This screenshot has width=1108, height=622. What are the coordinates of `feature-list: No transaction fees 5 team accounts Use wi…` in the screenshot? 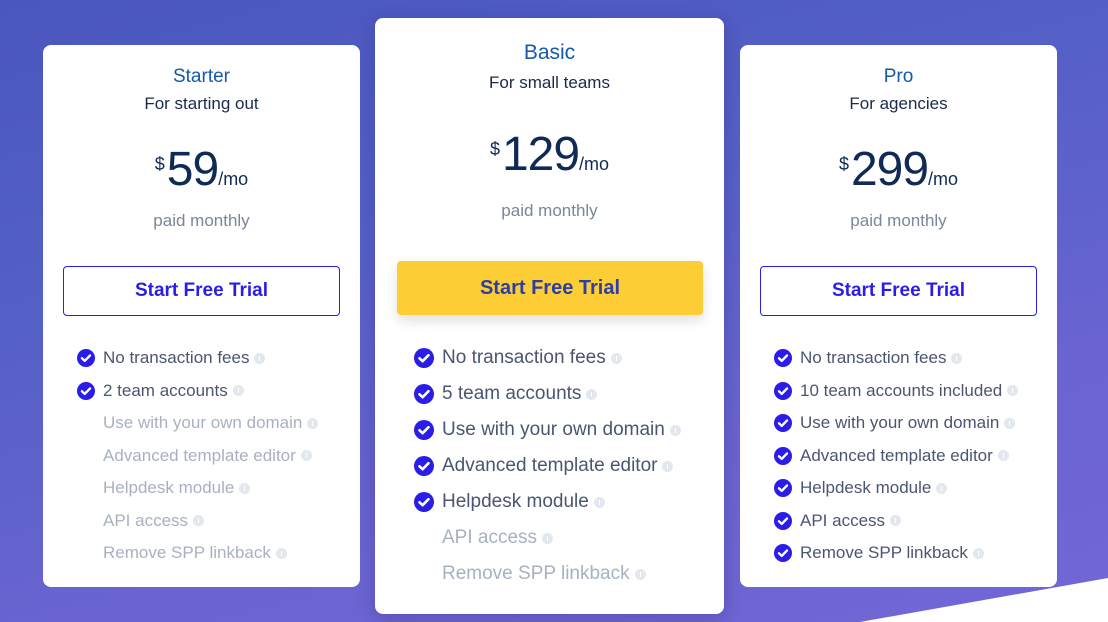 It's located at (547, 466).